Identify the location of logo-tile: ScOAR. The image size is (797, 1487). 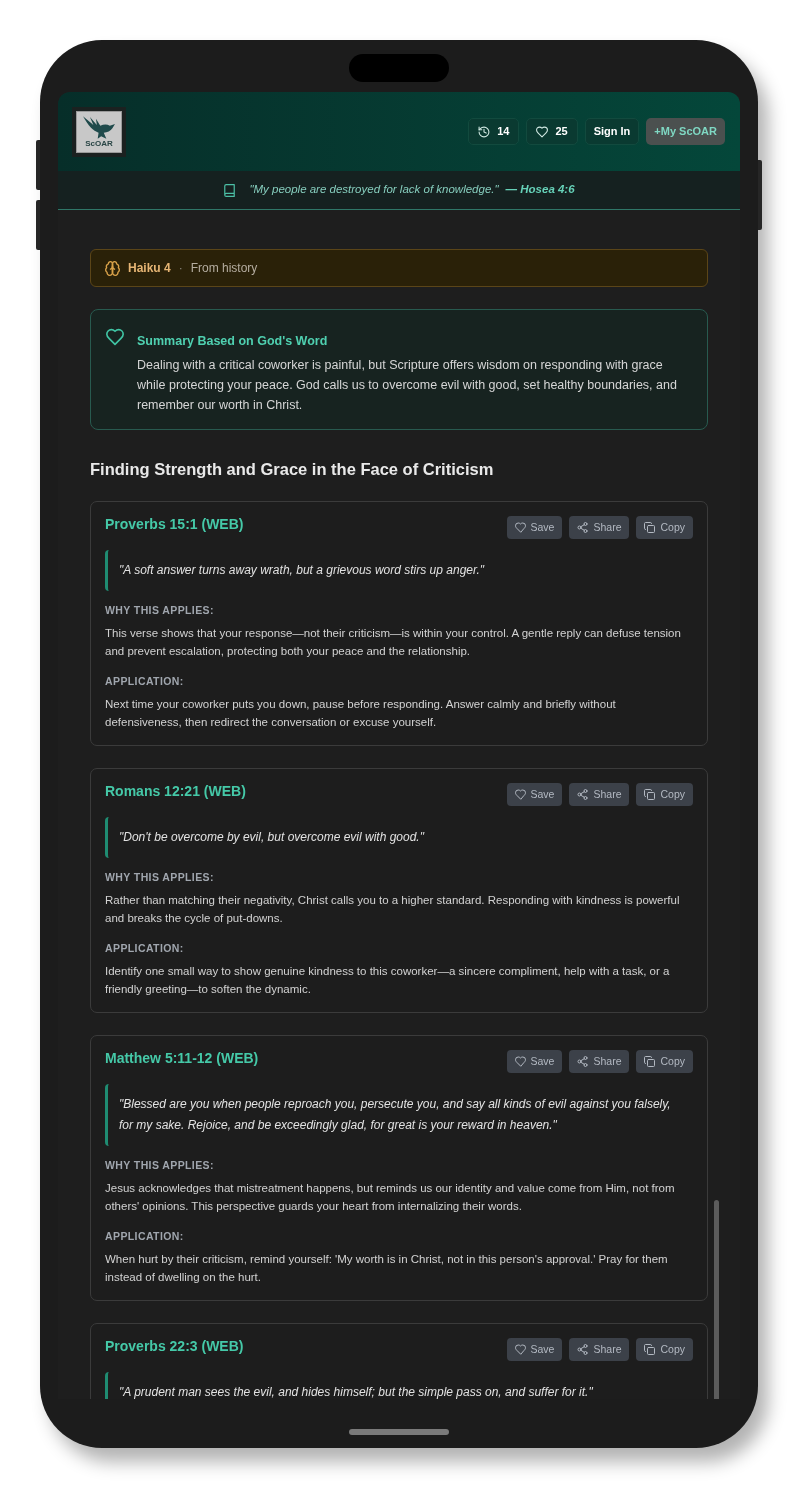
(99, 131).